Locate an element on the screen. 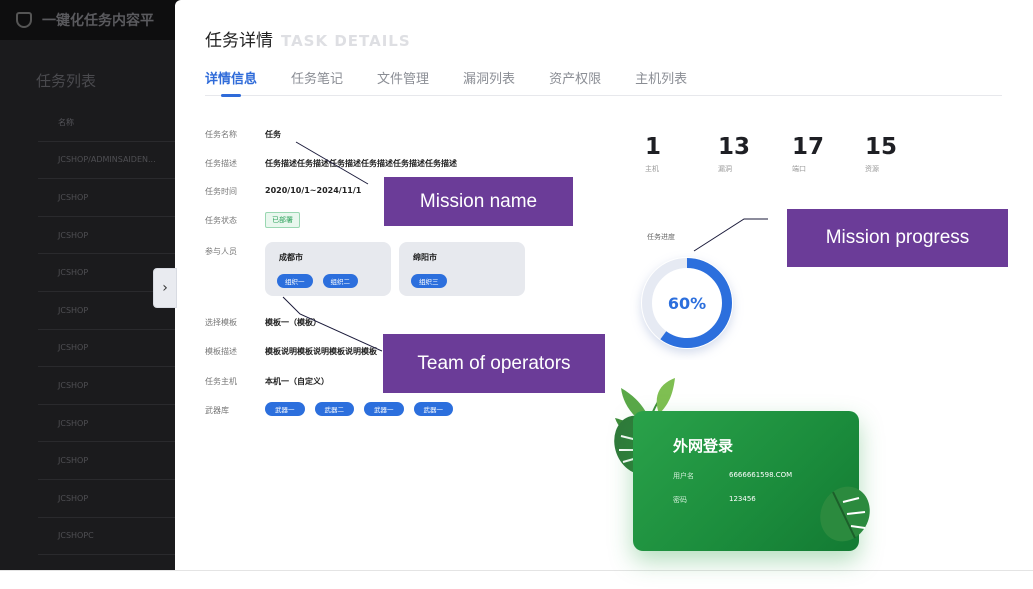  team-card: 绵阳市 组织三 is located at coordinates (462, 269).